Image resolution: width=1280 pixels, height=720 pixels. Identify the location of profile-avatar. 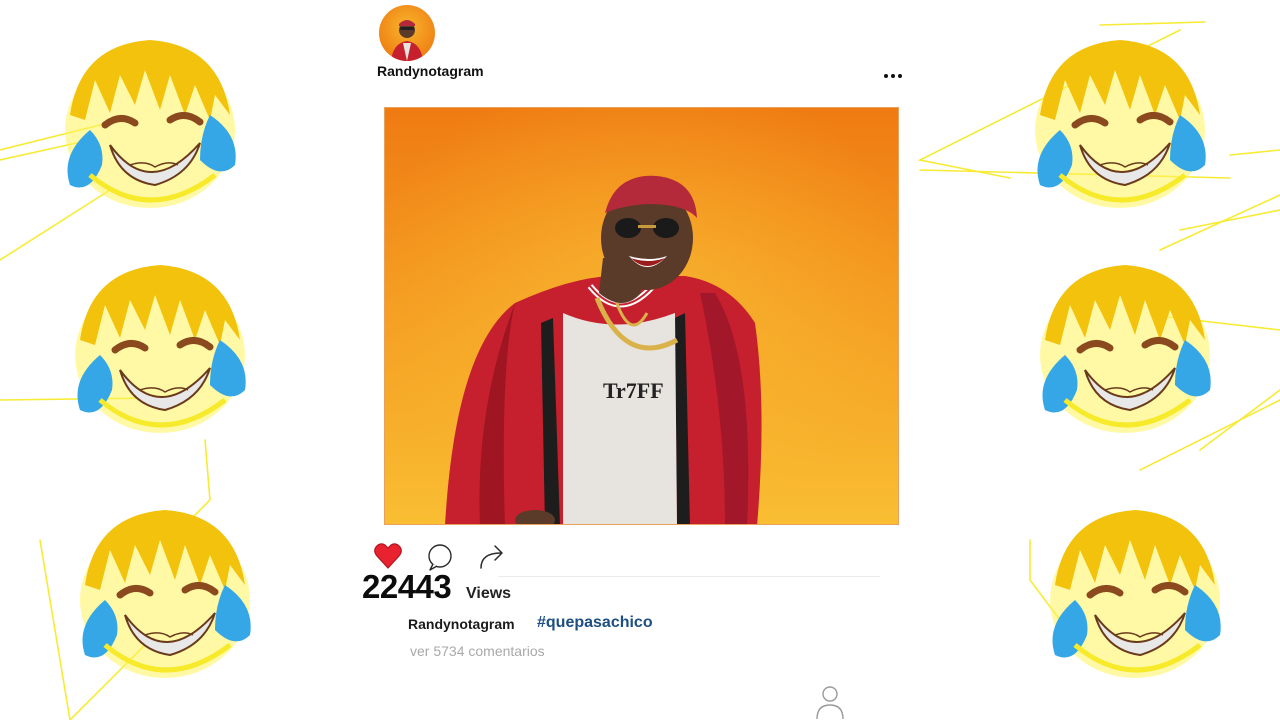
(407, 33).